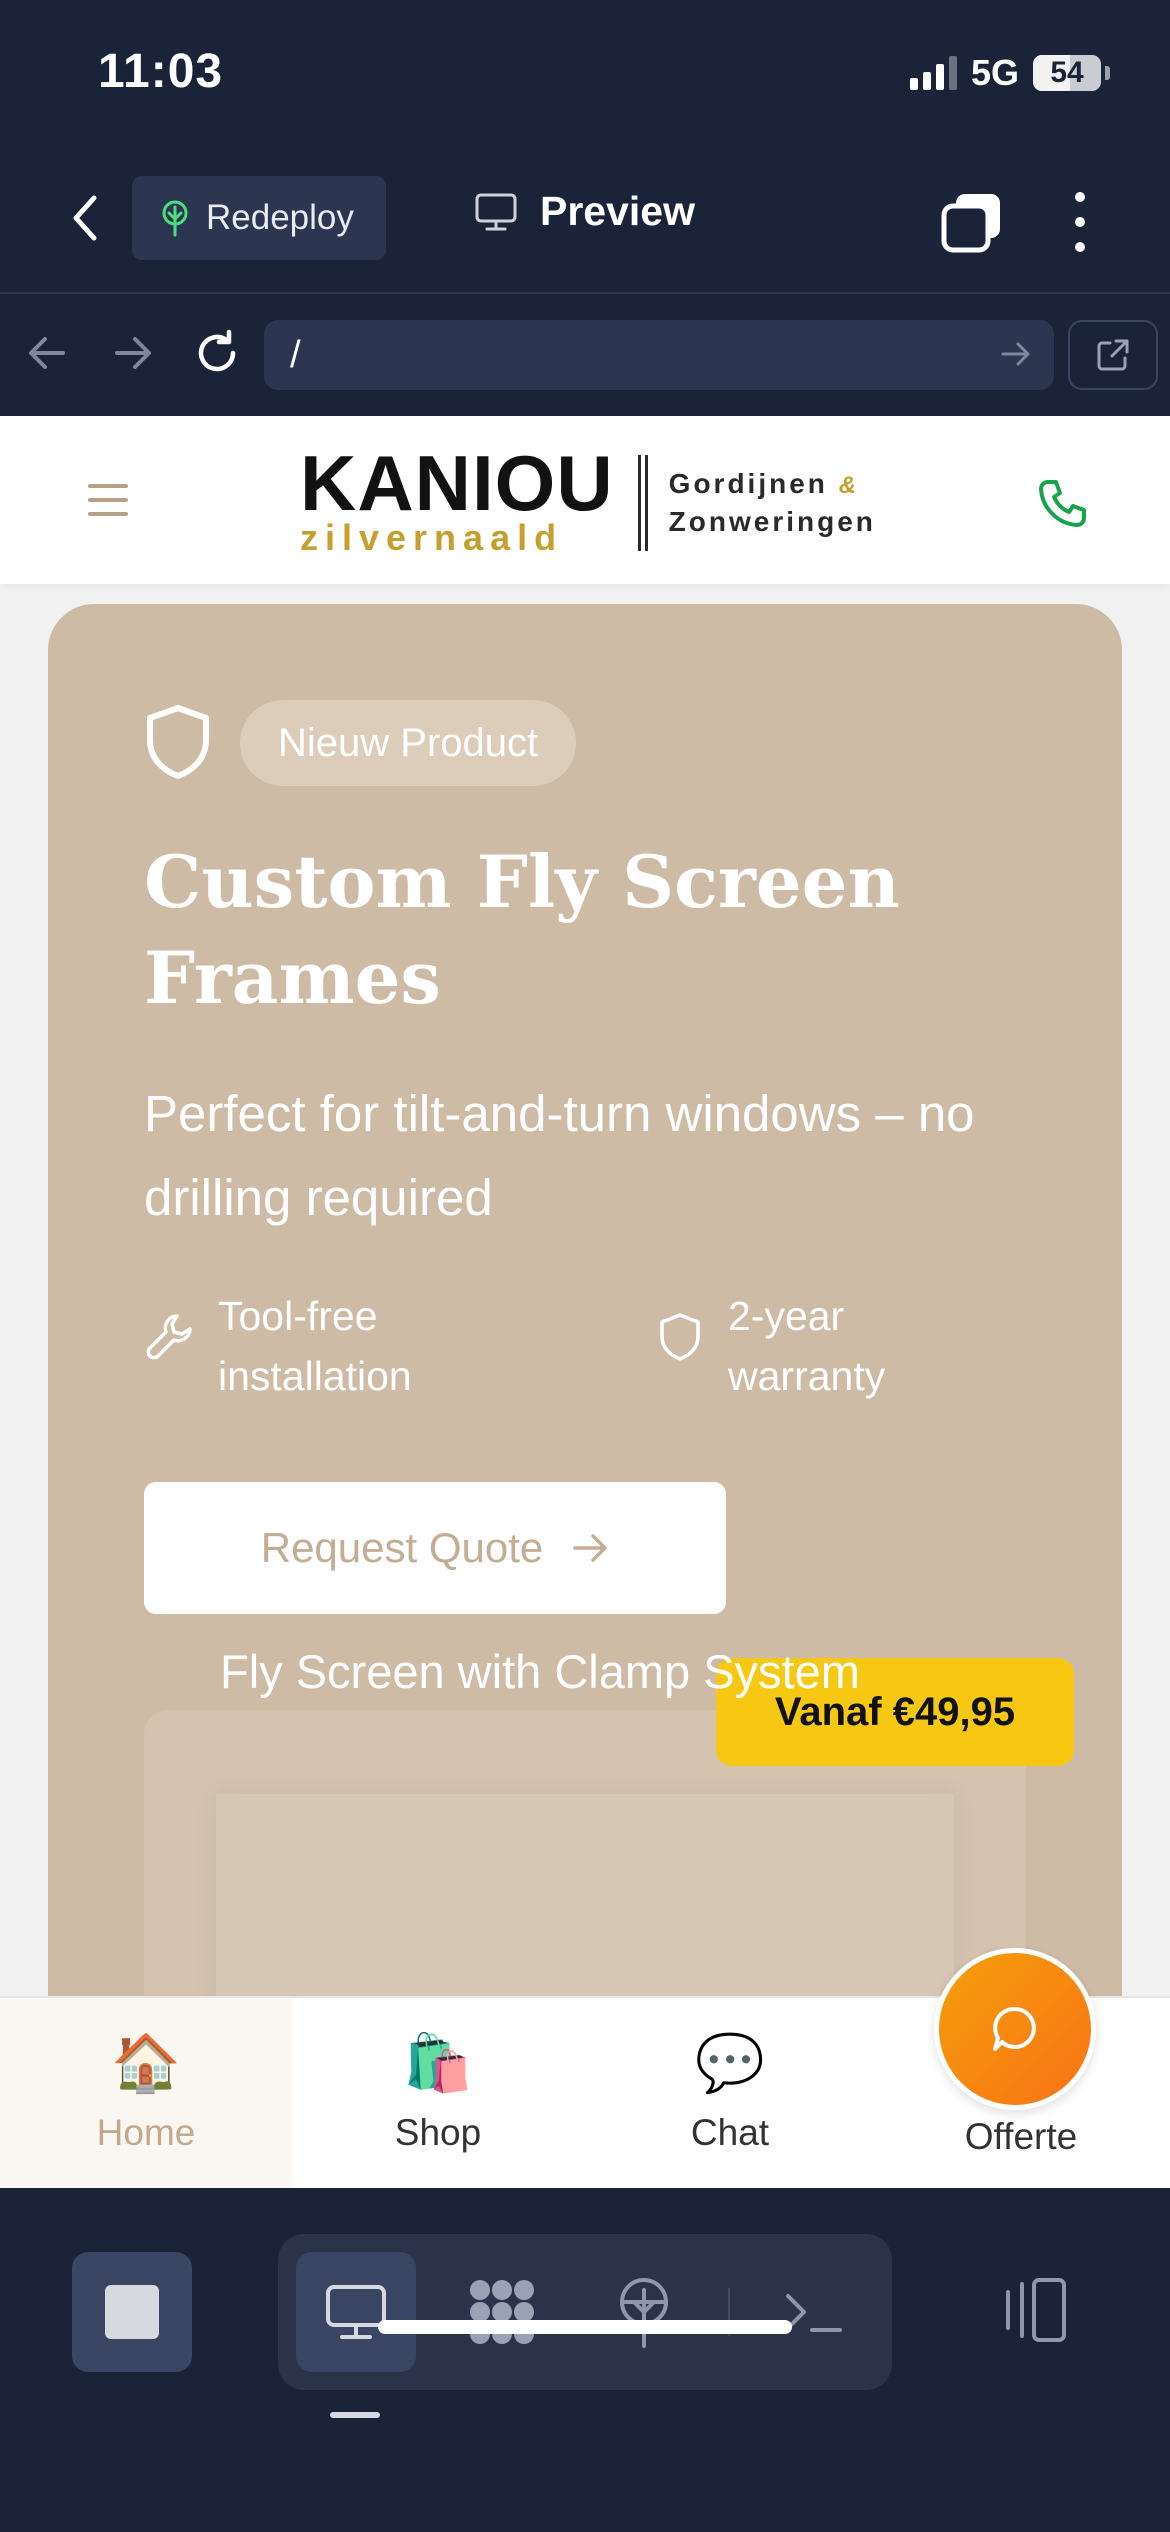  I want to click on more-options-button, so click(1080, 222).